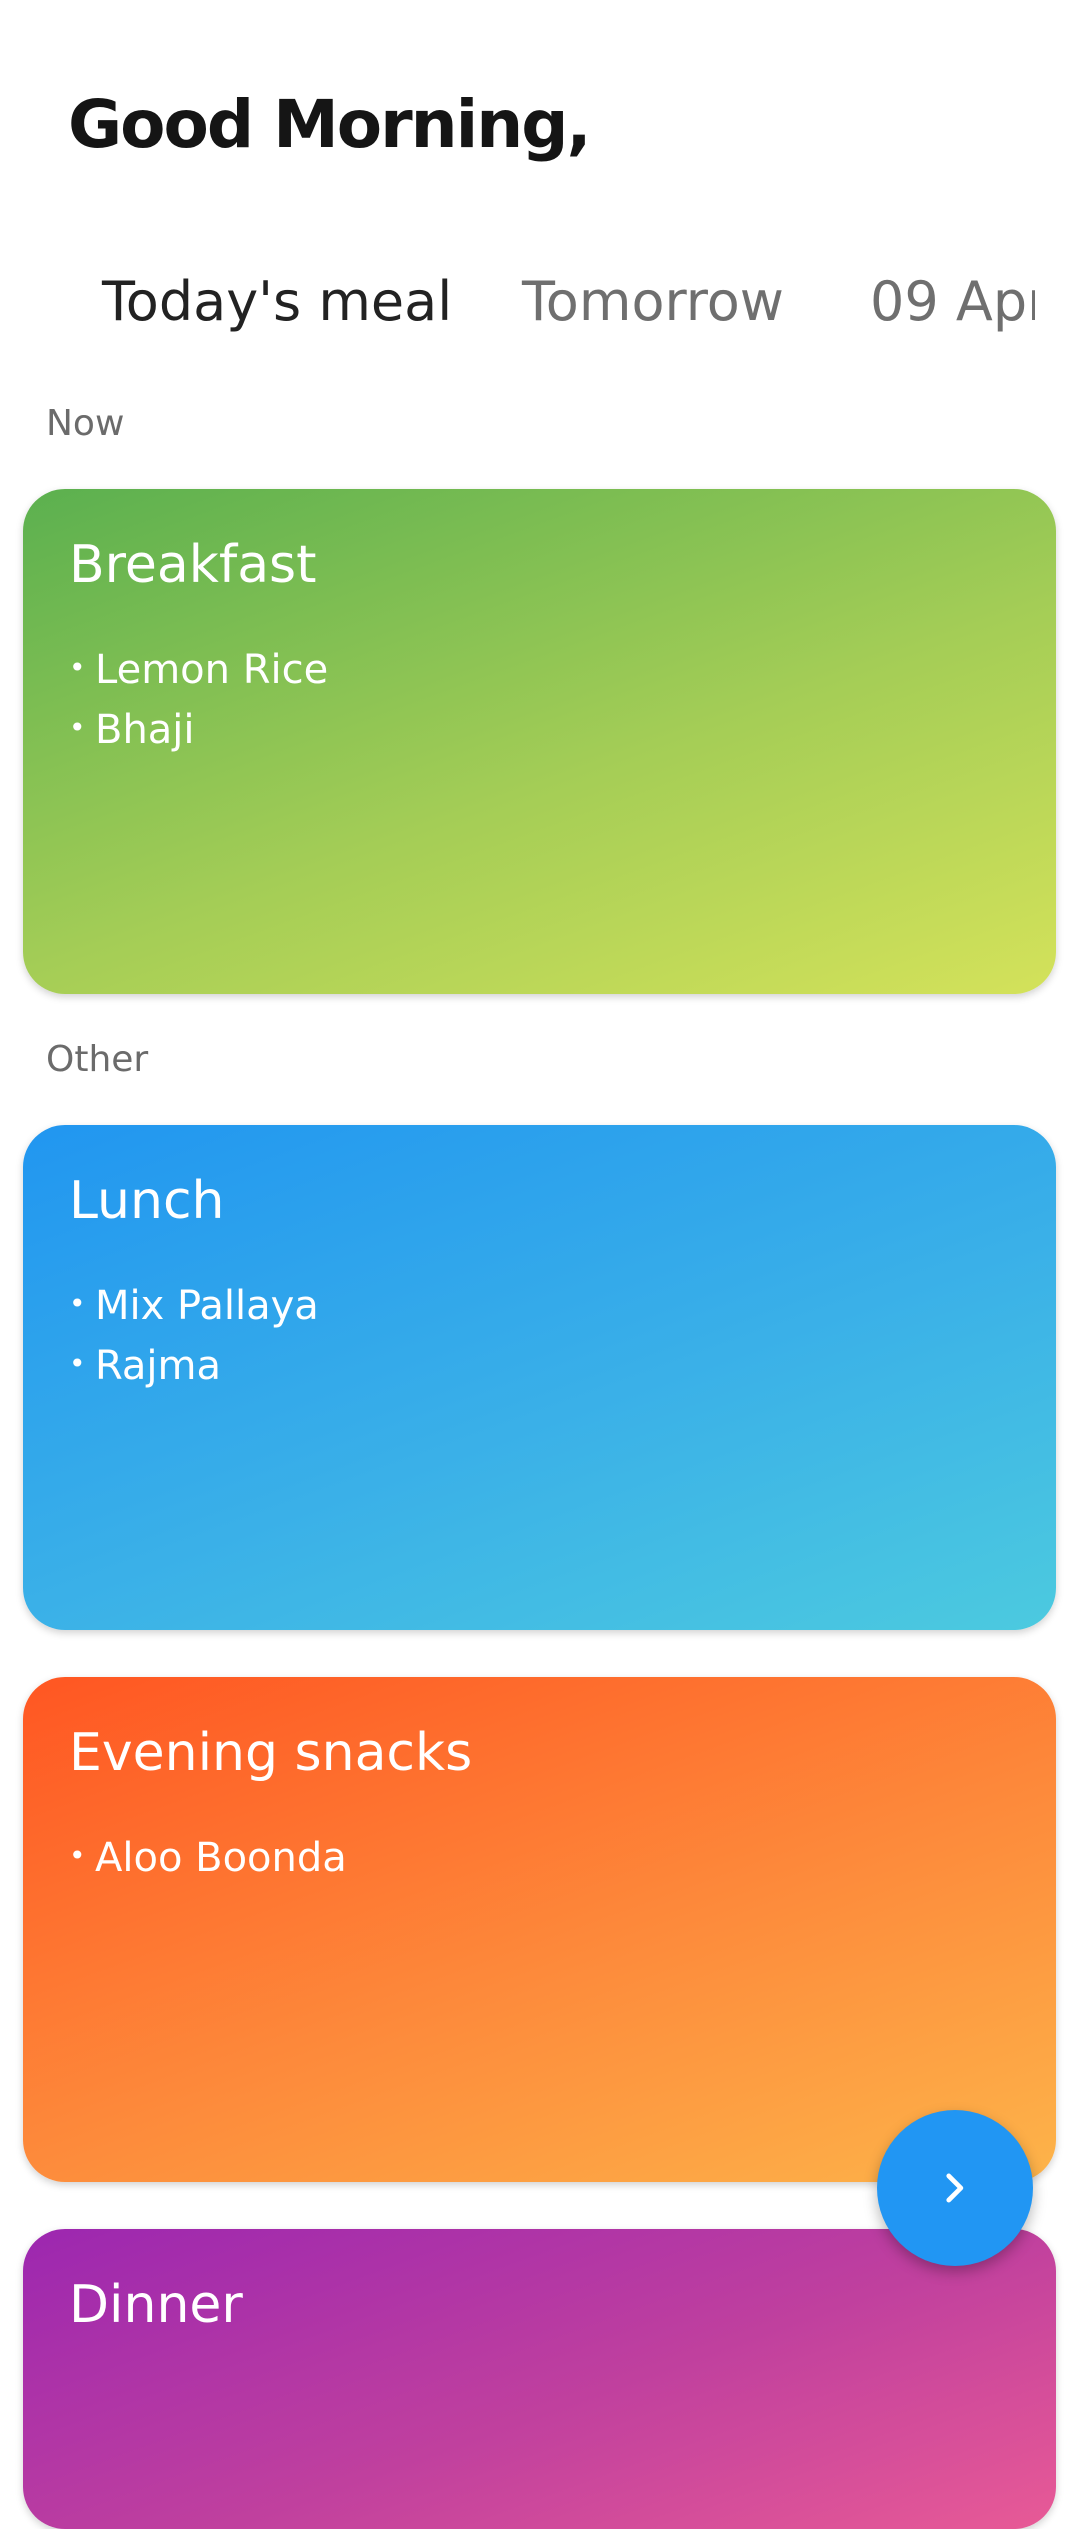  I want to click on day-tabs: Today's meal Tomorrow 09 Apr, so click(517, 302).